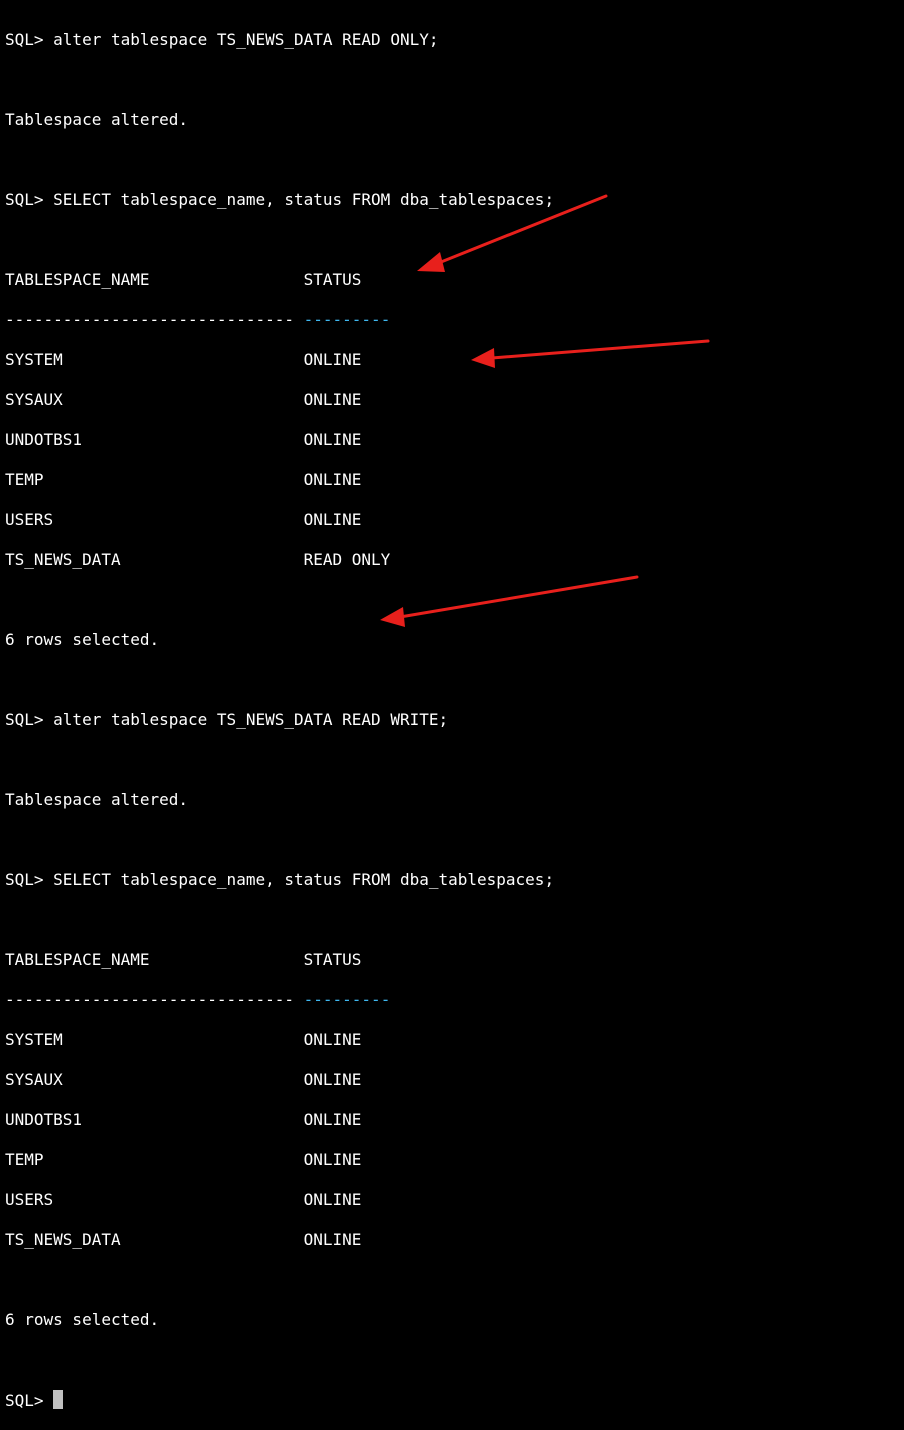 This screenshot has height=1430, width=904. Describe the element at coordinates (183, 1239) in the screenshot. I see `table-row: TS_NEWS_DATA ONLINE` at that location.